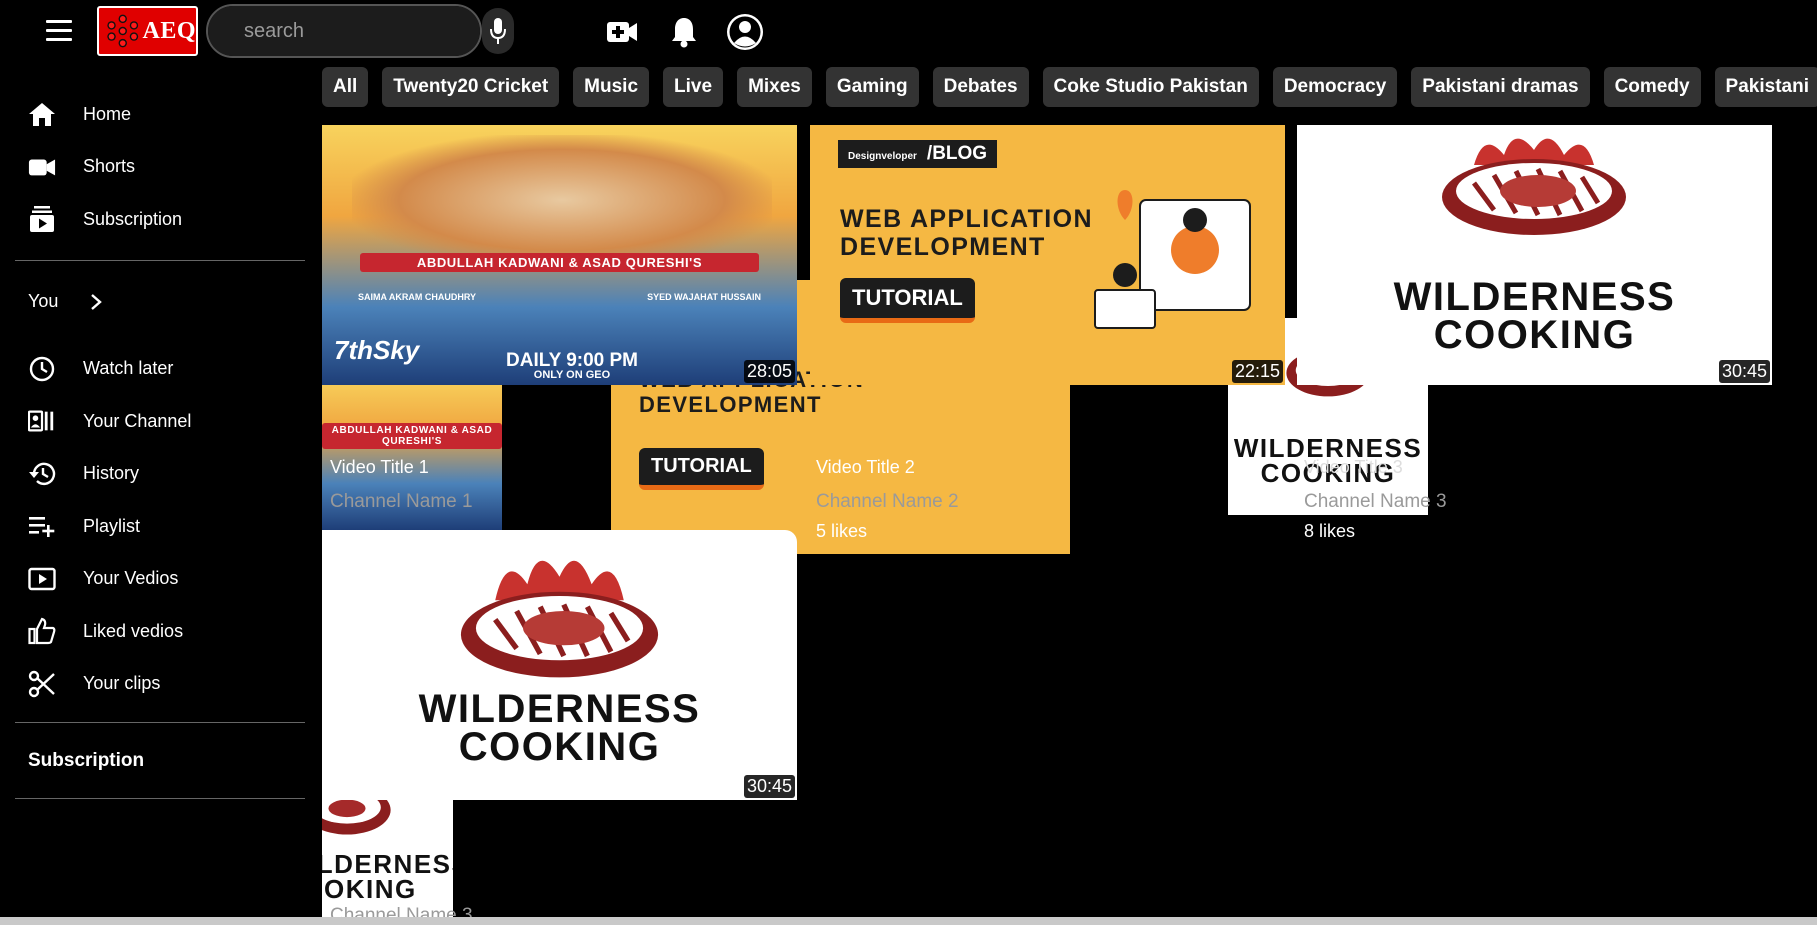  I want to click on thumbnail-illustration-icon, so click(1172, 259).